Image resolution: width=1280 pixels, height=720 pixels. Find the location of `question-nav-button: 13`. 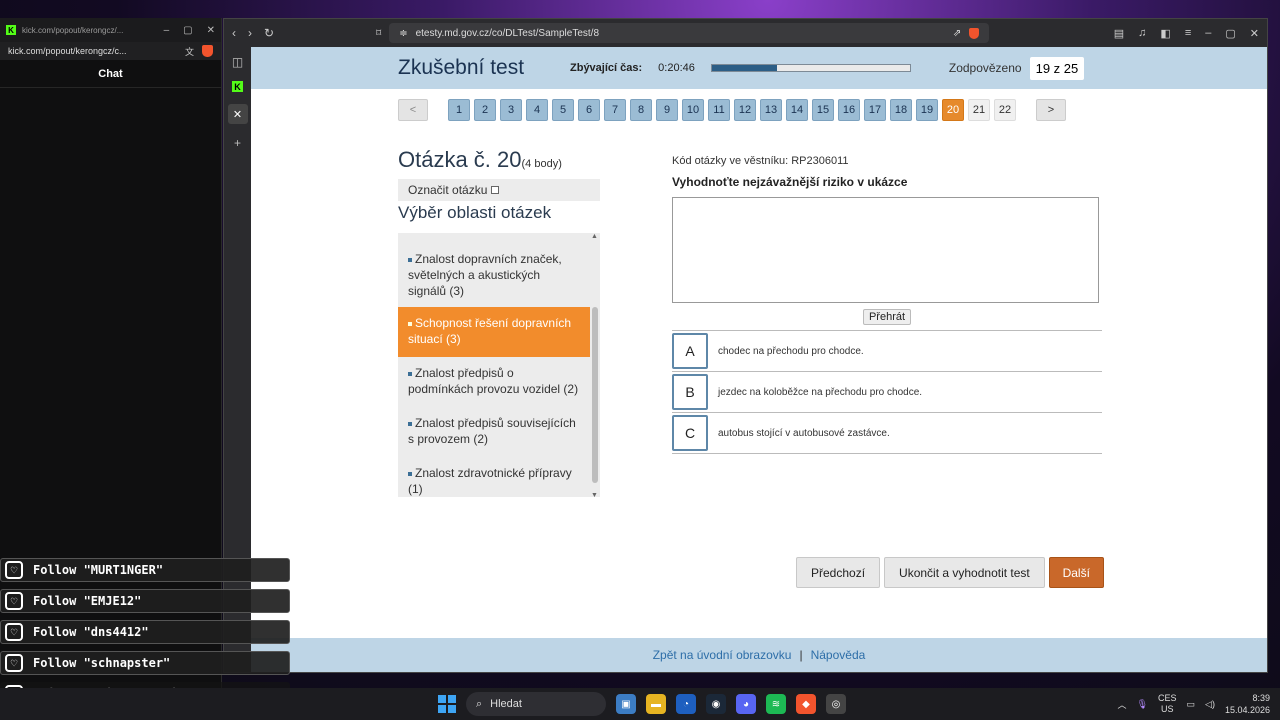

question-nav-button: 13 is located at coordinates (771, 110).